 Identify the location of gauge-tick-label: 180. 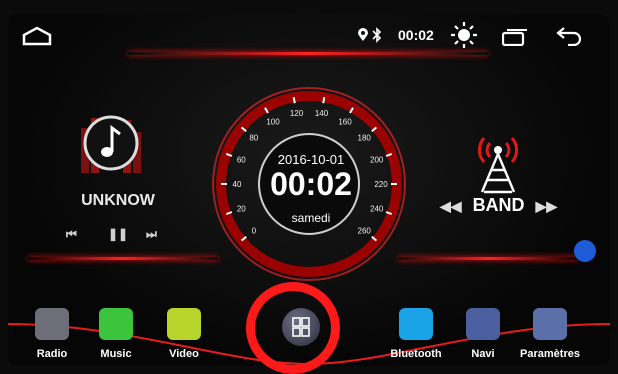
(365, 138).